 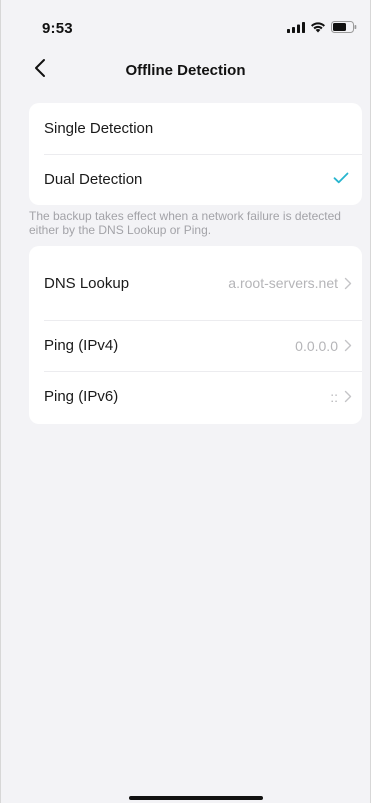 What do you see at coordinates (81, 345) in the screenshot?
I see `row-label: Ping (IPv4)` at bounding box center [81, 345].